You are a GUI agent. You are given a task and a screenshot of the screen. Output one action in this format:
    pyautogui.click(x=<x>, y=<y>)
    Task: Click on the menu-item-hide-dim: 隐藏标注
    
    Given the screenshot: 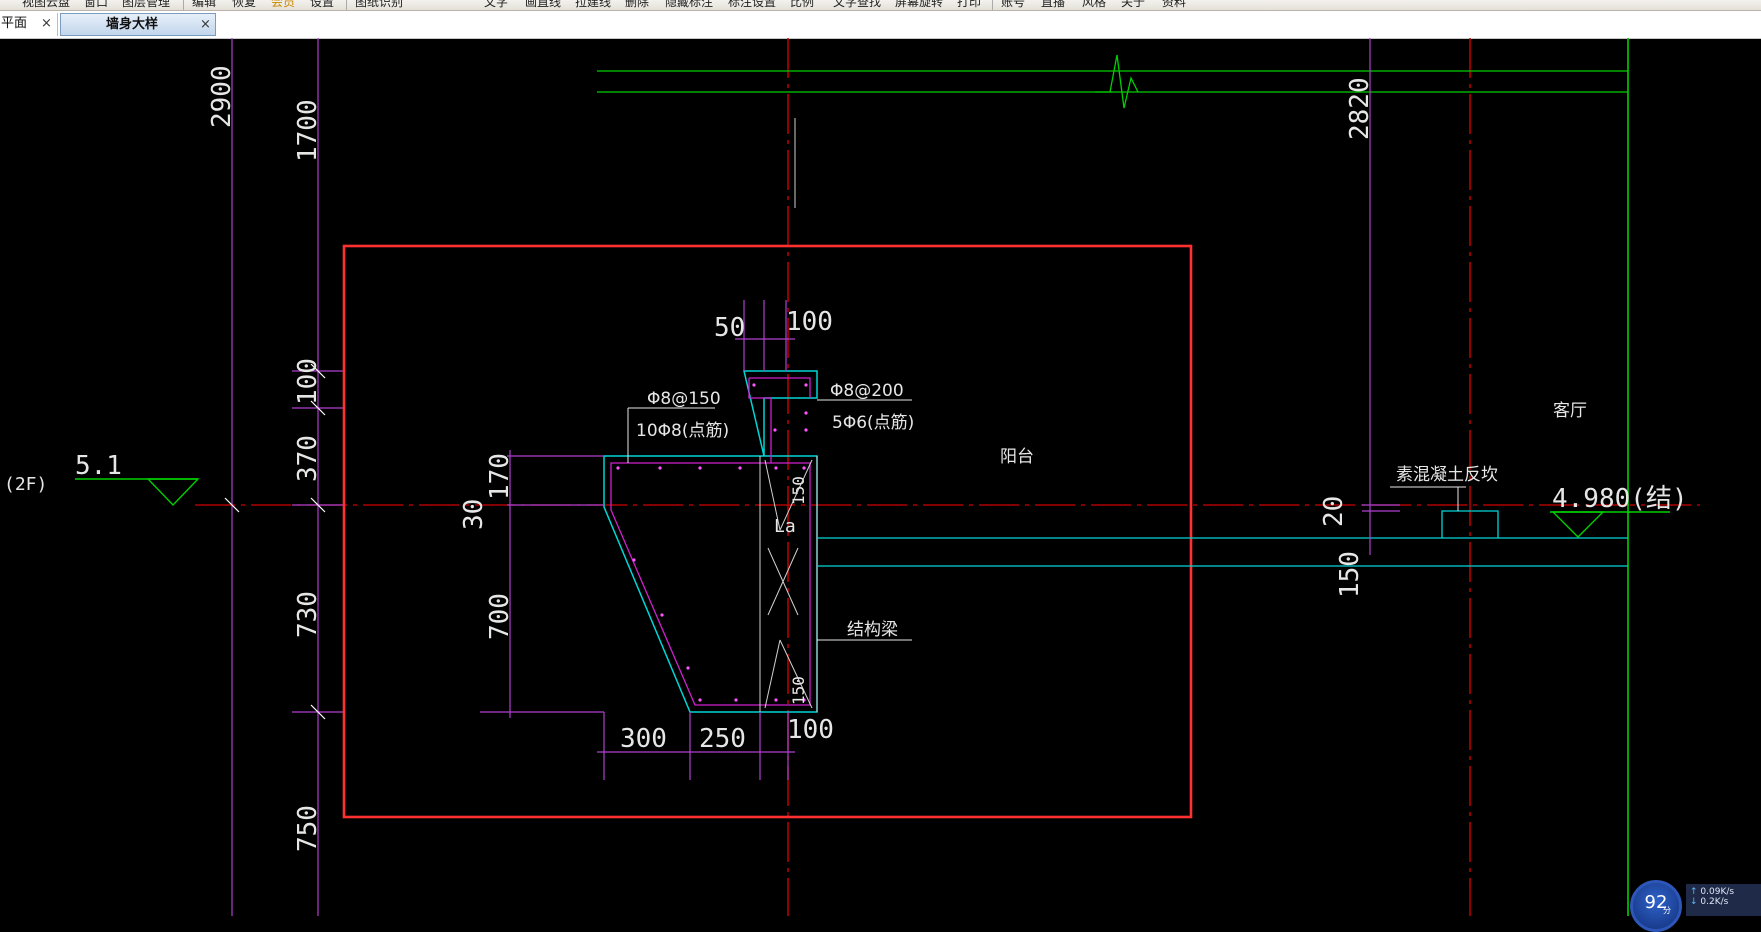 What is the action you would take?
    pyautogui.click(x=689, y=5)
    